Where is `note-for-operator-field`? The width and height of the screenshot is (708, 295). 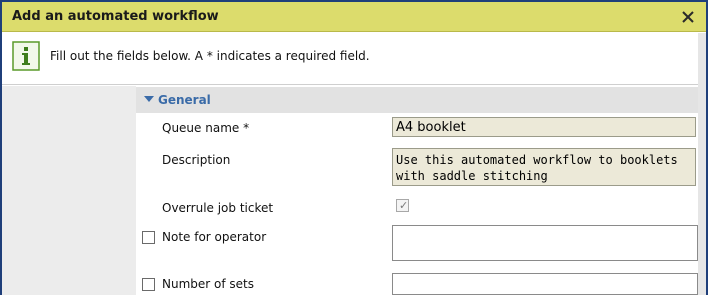
note-for-operator-field is located at coordinates (545, 243).